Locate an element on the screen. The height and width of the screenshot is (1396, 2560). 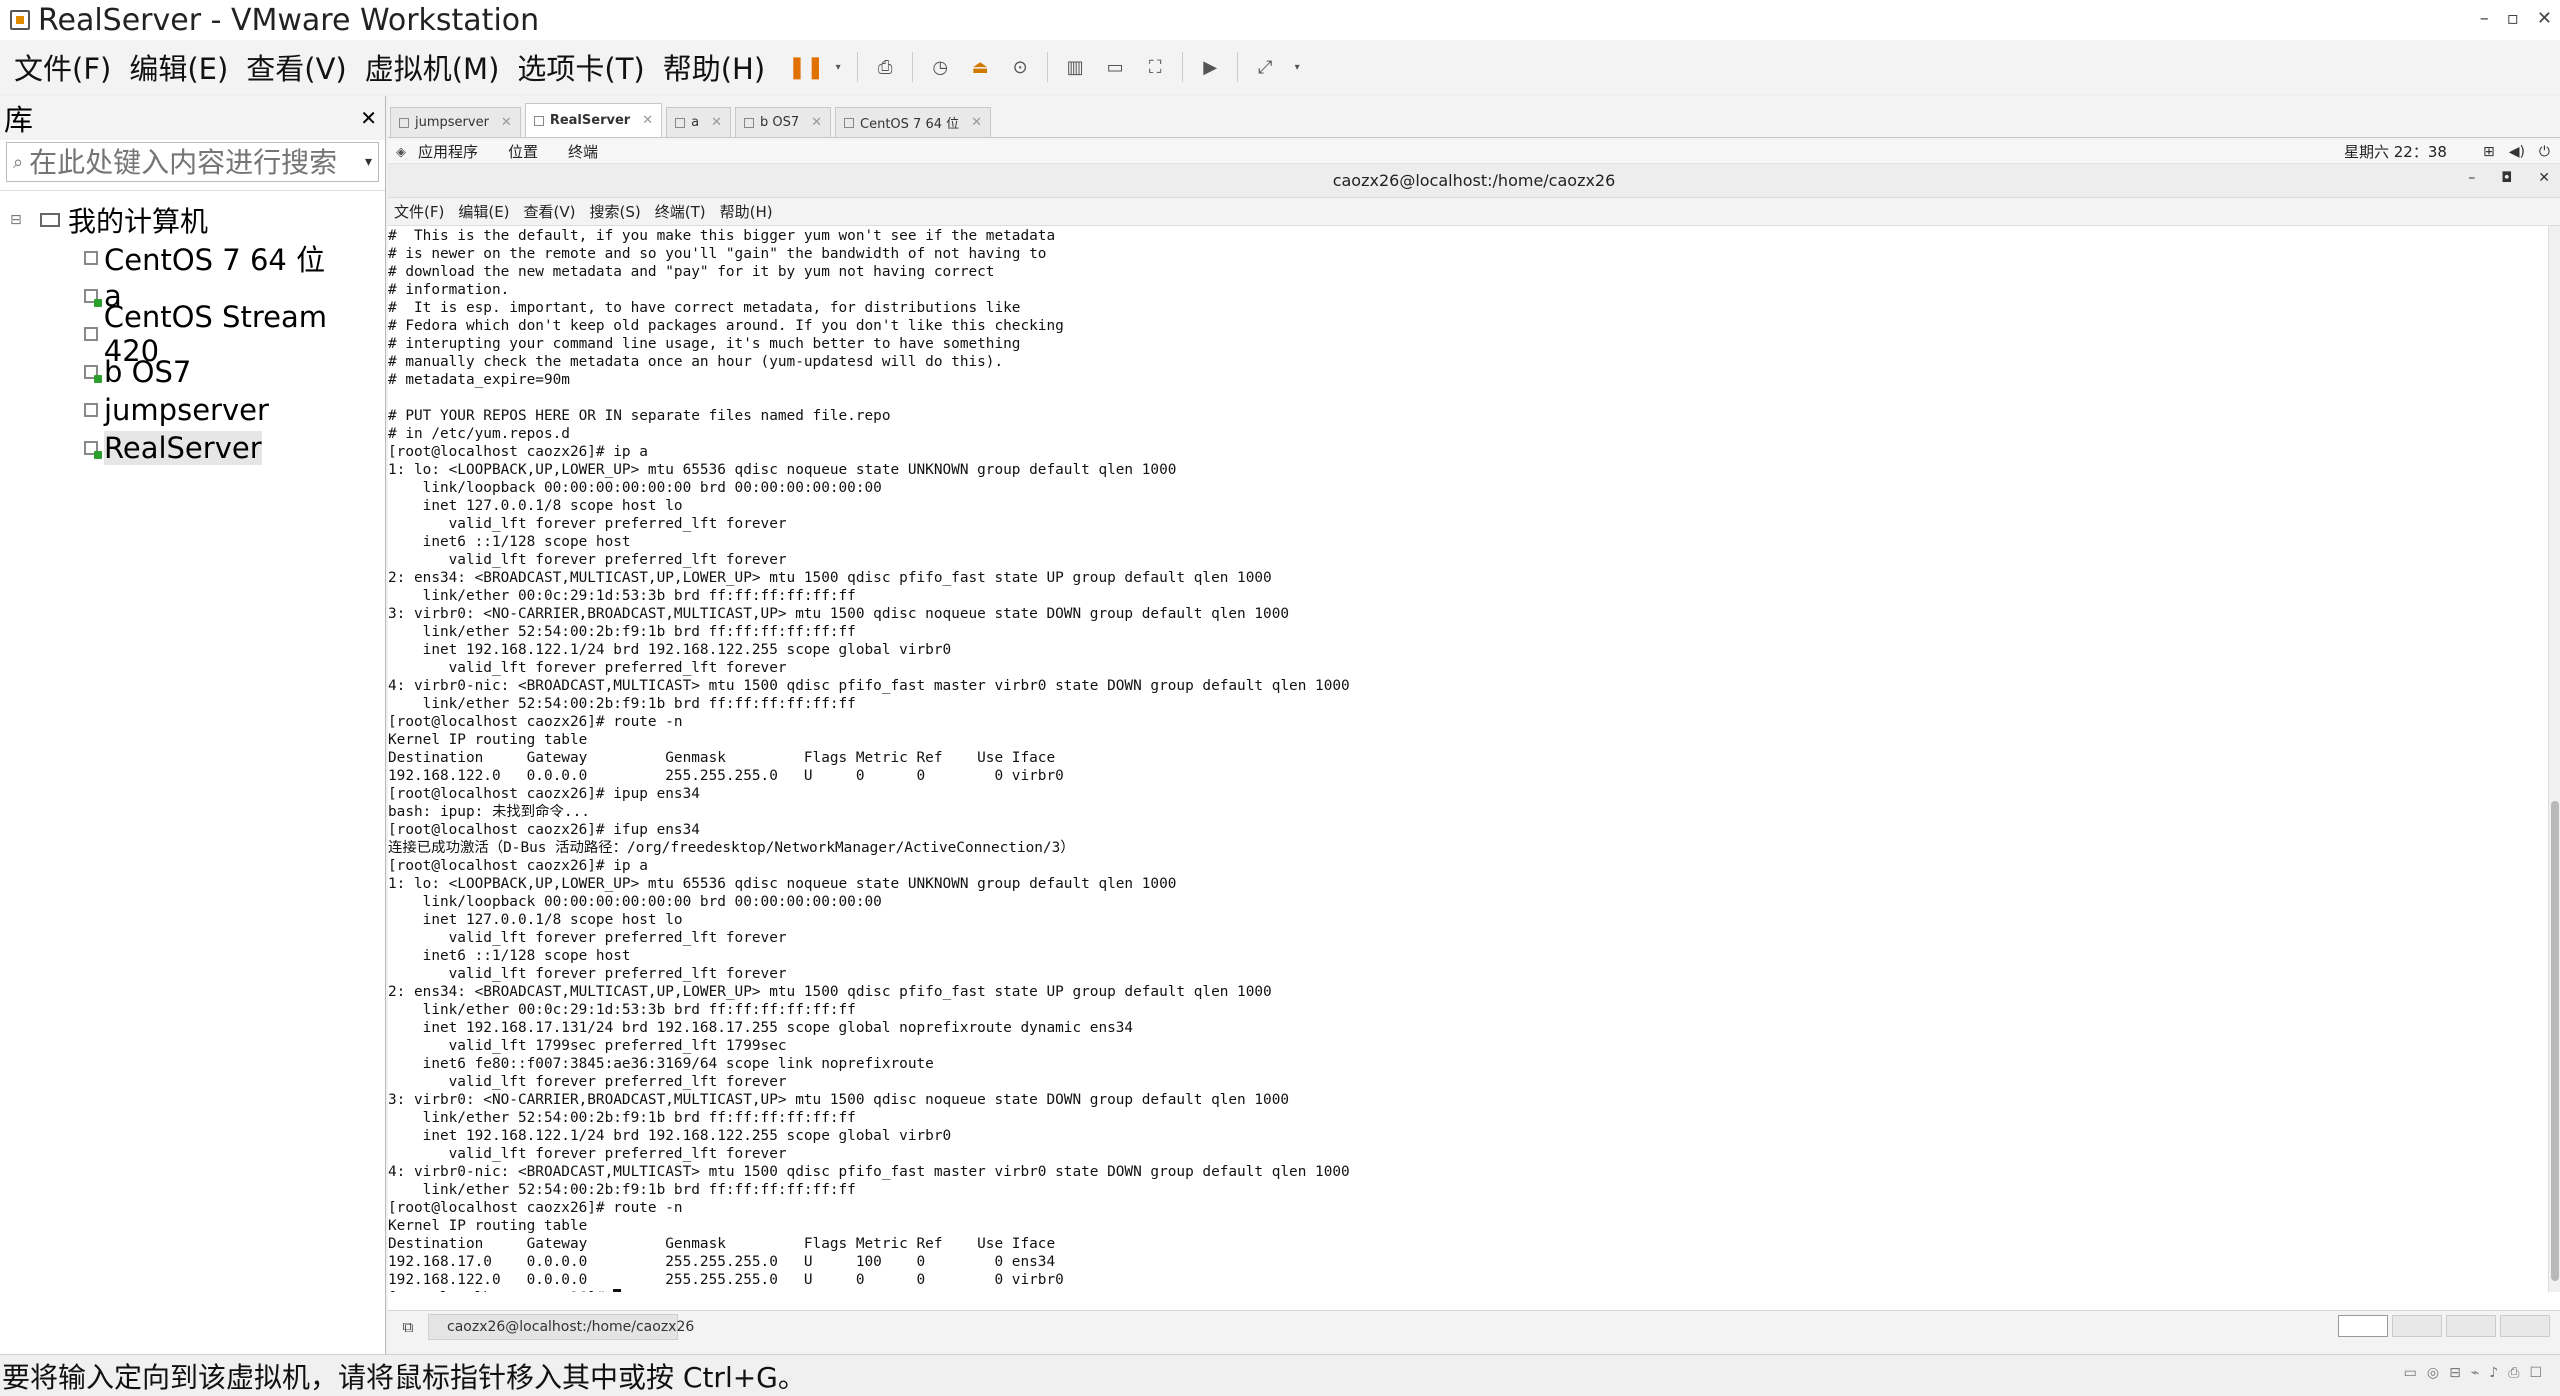
tree-root-my-computer: ⊟ 我的计算机 is located at coordinates (192, 220).